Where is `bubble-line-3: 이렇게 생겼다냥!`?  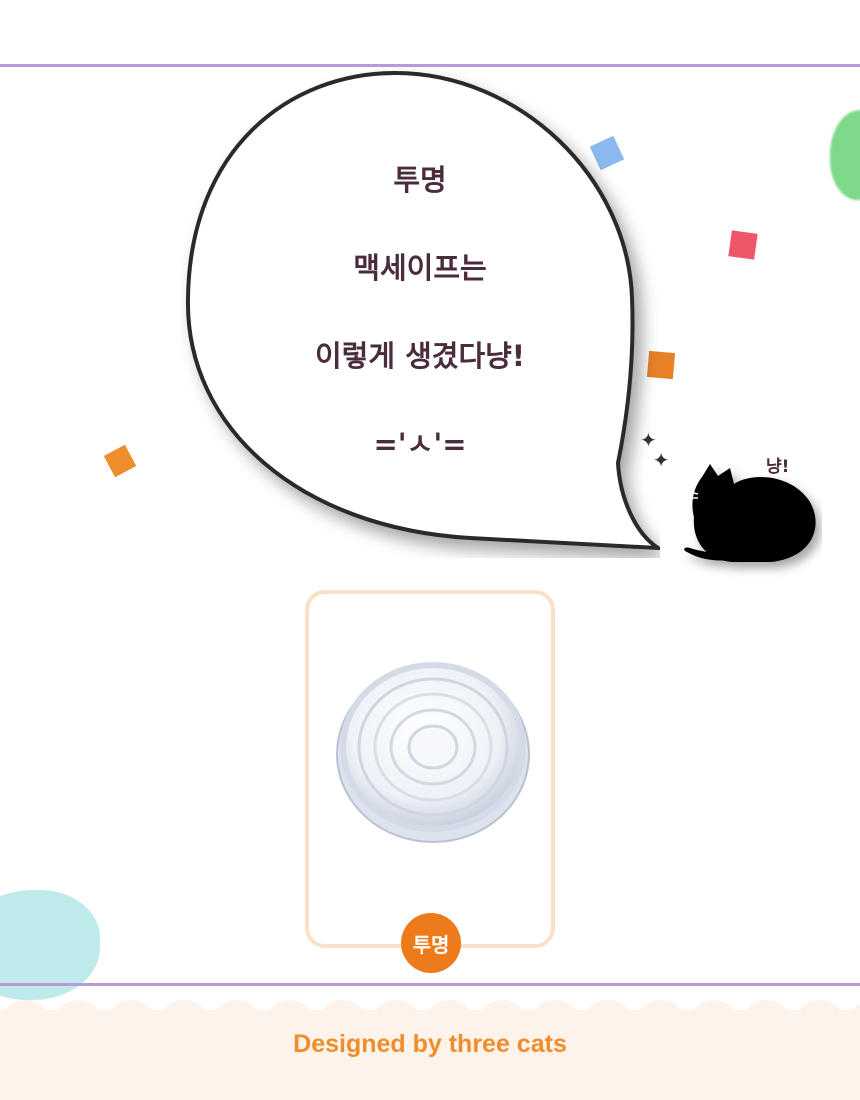 bubble-line-3: 이렇게 생겼다냥! is located at coordinates (420, 356).